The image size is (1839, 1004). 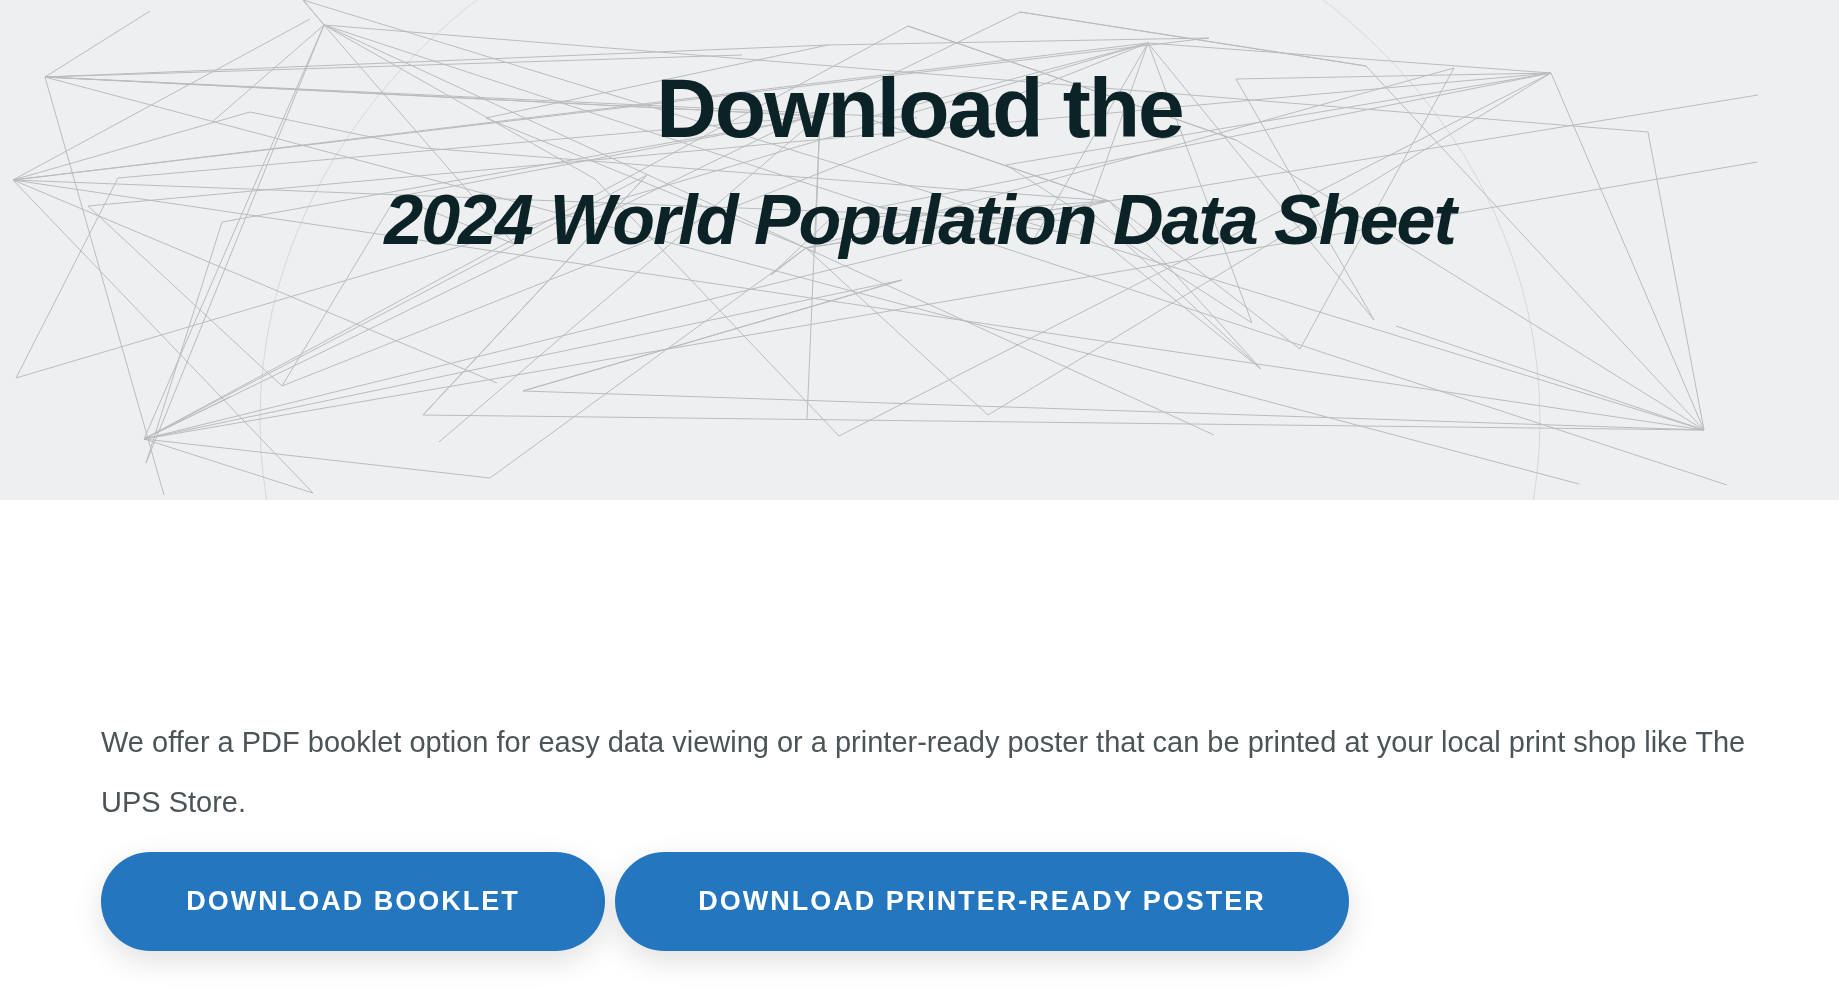 I want to click on description-text: We offer a PDF booklet option for easy data viewing or a printer-ready poster that can be printed at your local print shop like The UPS Store., so click(x=924, y=772).